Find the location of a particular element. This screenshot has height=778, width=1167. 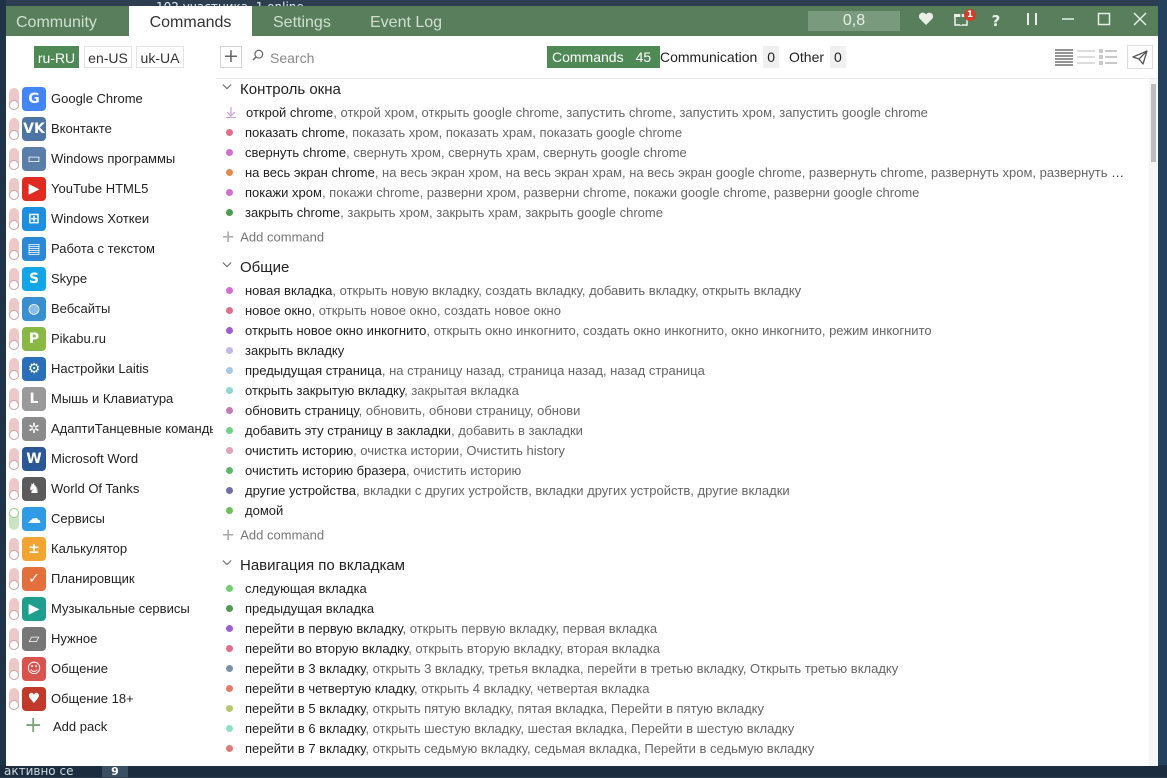

pack-item: VK Вконтакте is located at coordinates (111, 129).